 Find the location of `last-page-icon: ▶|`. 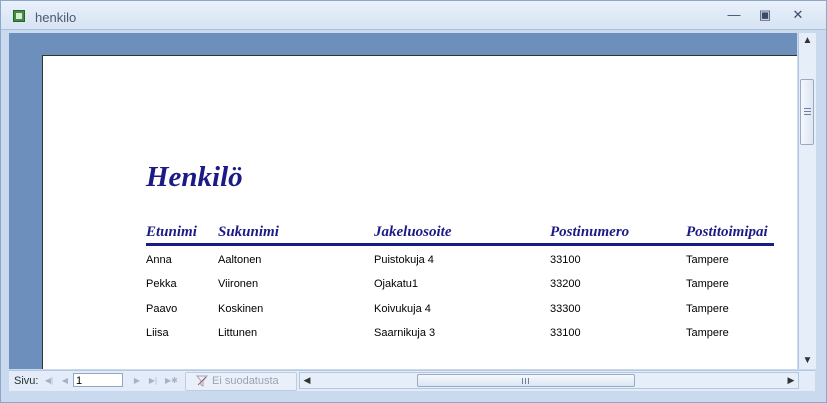

last-page-icon: ▶| is located at coordinates (153, 381).